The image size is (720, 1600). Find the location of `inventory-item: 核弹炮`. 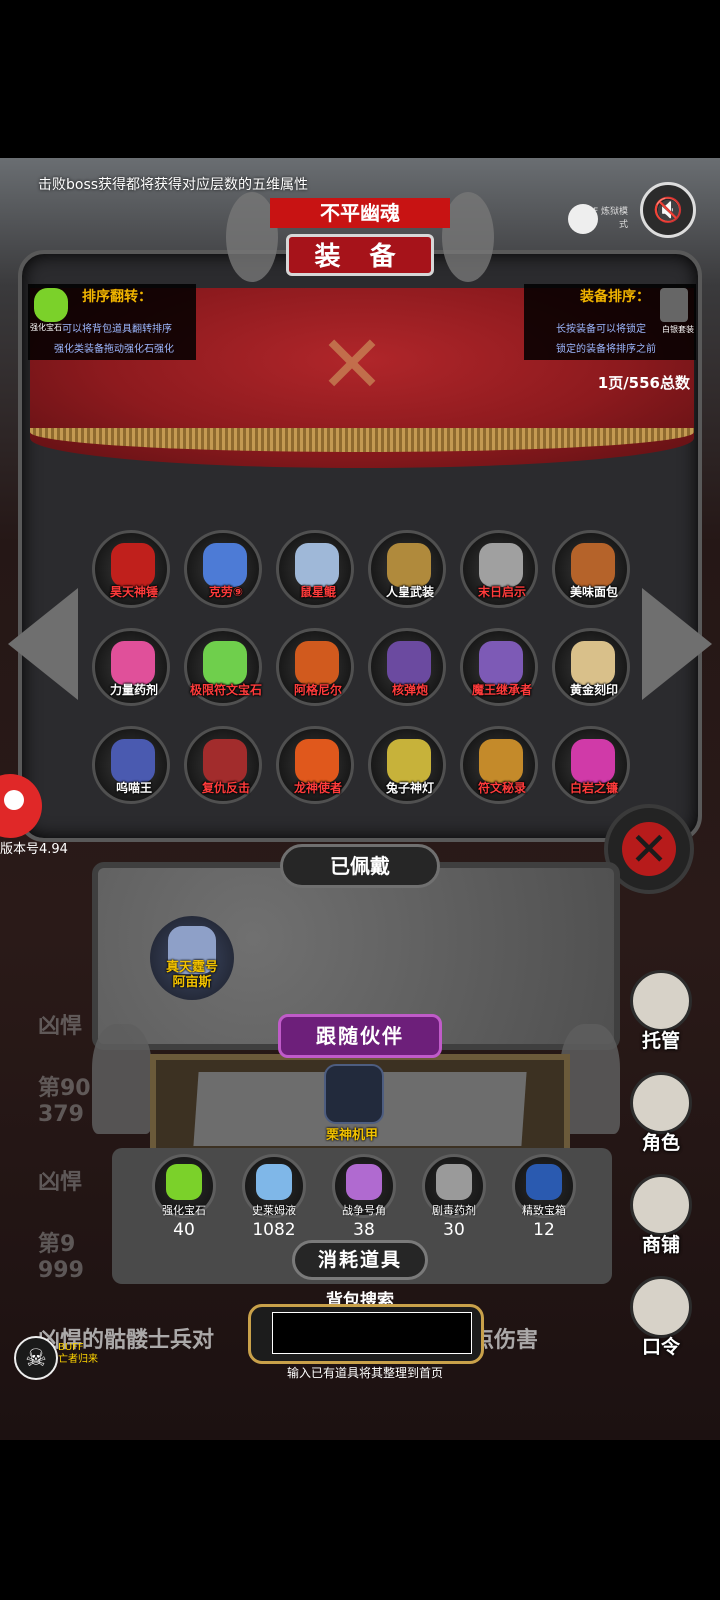

inventory-item: 核弹炮 is located at coordinates (407, 667).